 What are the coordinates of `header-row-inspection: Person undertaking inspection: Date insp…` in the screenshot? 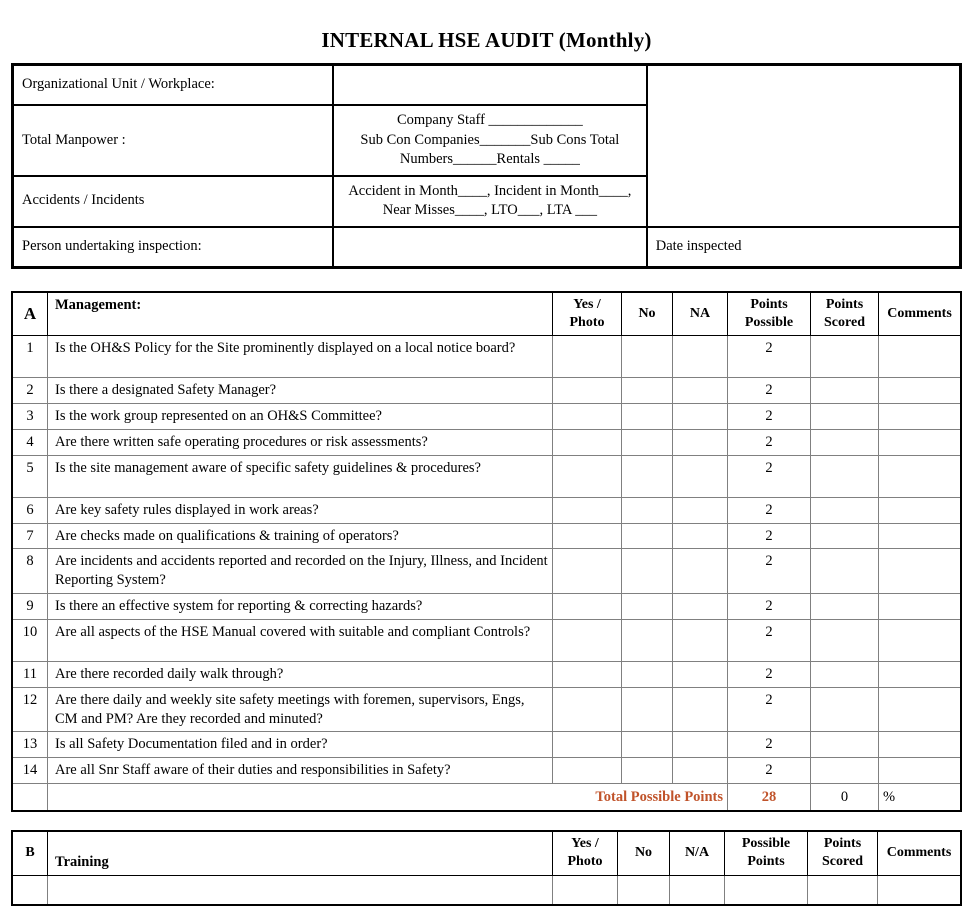 It's located at (486, 247).